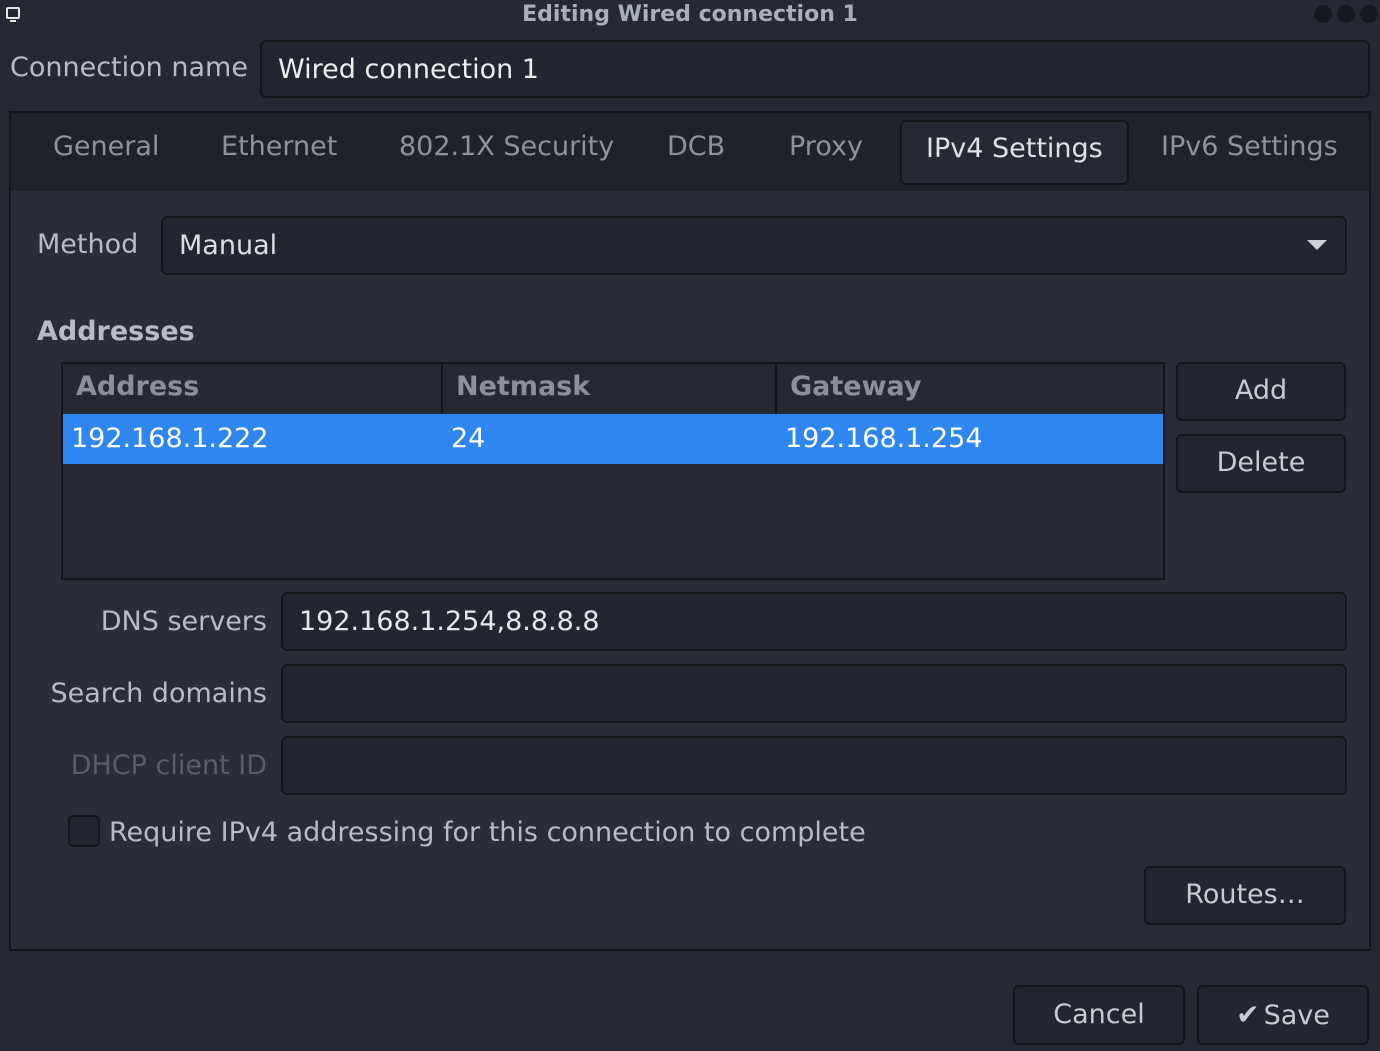 Image resolution: width=1380 pixels, height=1051 pixels. What do you see at coordinates (168, 765) in the screenshot?
I see `dhcp-client-id-label: DHCP client ID` at bounding box center [168, 765].